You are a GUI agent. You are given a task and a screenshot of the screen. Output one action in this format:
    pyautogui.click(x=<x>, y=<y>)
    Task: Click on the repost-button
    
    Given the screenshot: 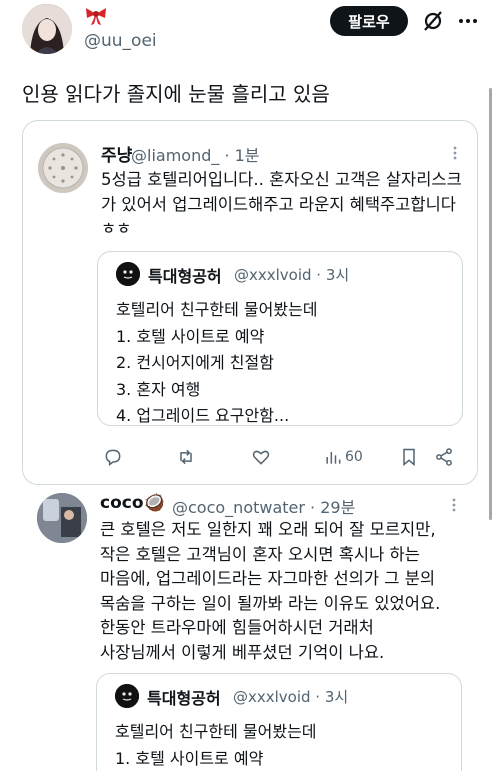 What is the action you would take?
    pyautogui.click(x=186, y=457)
    